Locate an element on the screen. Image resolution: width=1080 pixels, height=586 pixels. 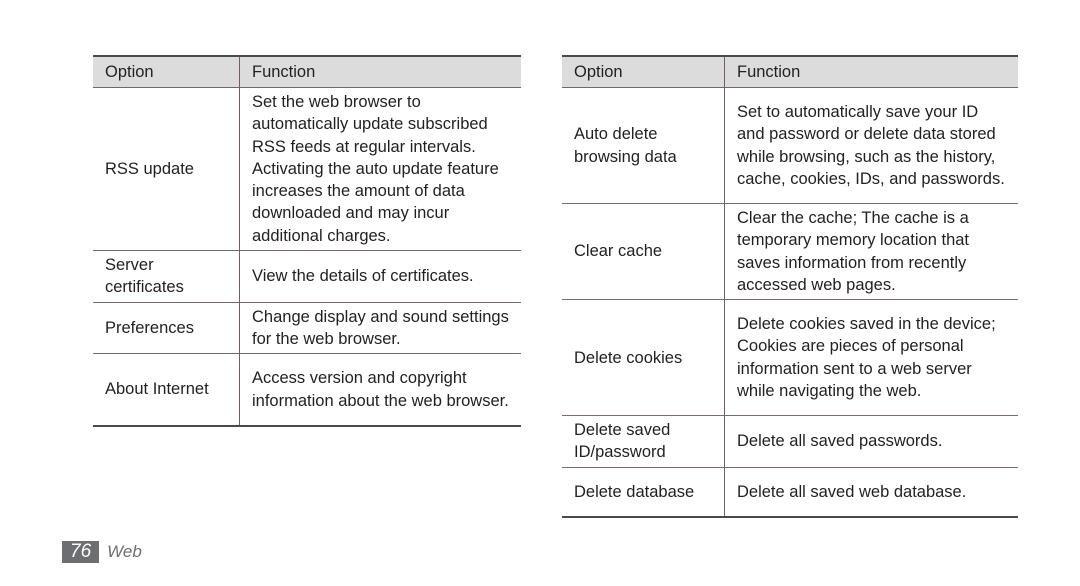
option-cell: Delete saved ID/password is located at coordinates (643, 441).